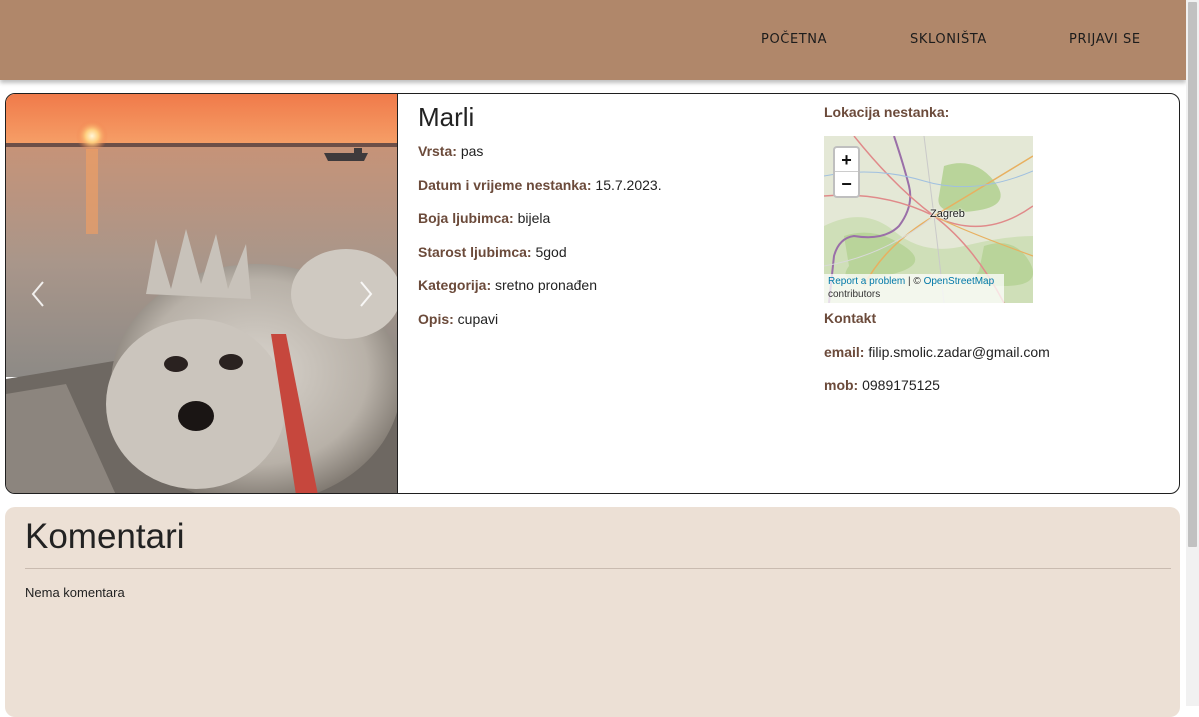 The height and width of the screenshot is (717, 1199). Describe the element at coordinates (866, 281) in the screenshot. I see `report-problem-link: Report a problem` at that location.